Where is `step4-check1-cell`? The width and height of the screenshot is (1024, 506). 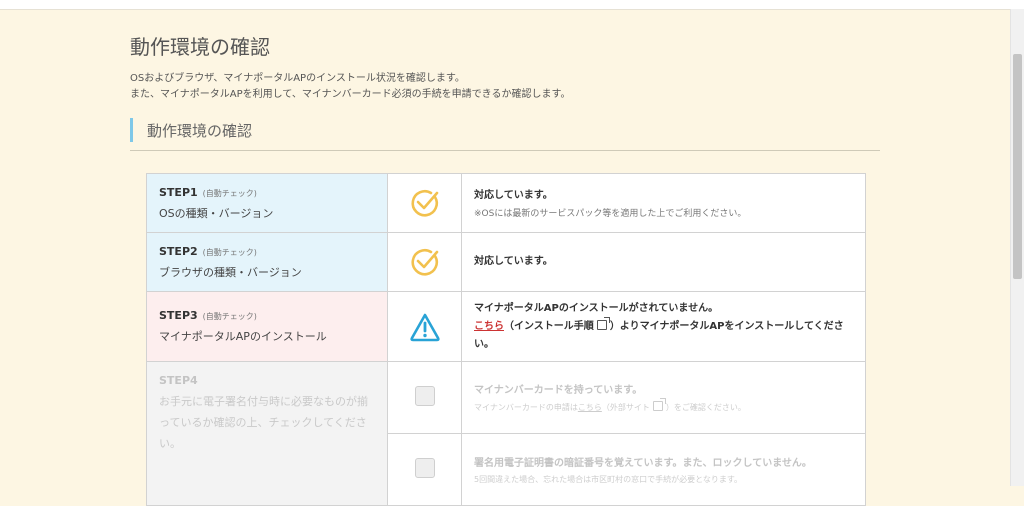 step4-check1-cell is located at coordinates (424, 397).